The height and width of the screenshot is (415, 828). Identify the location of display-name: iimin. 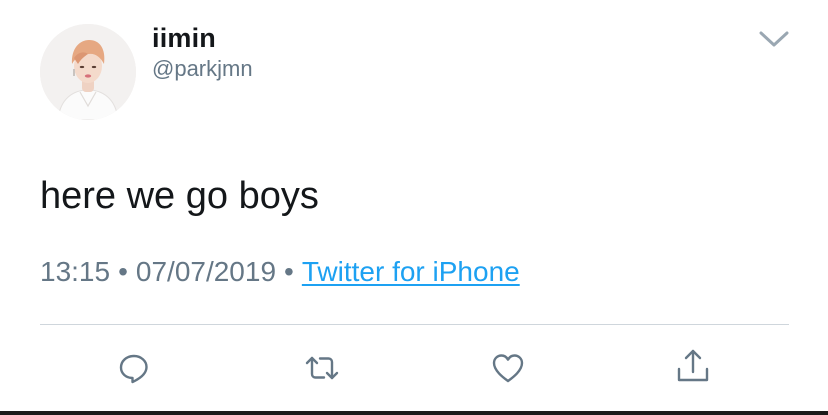
(184, 38).